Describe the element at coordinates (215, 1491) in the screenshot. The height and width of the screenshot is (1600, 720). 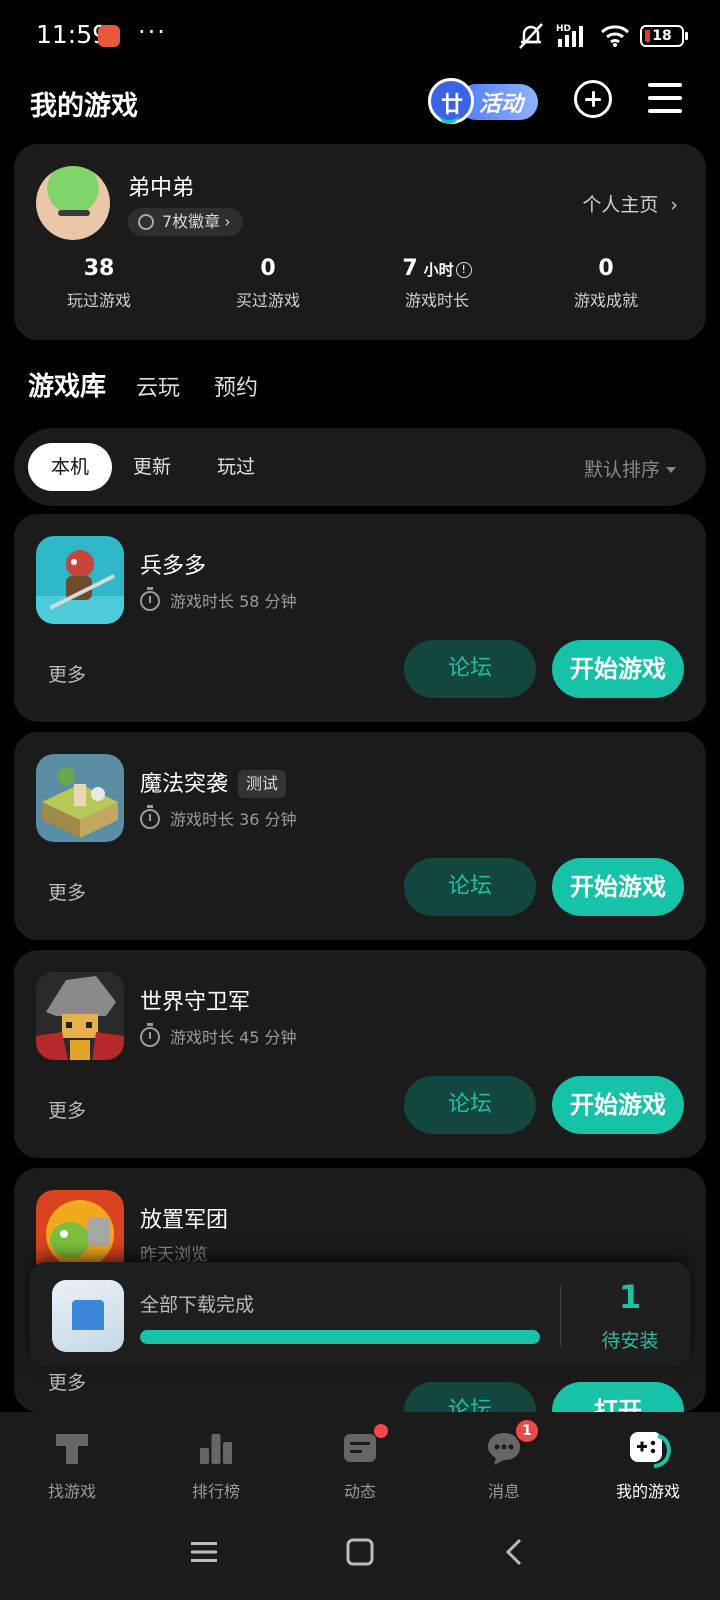
I see `nav-label: 排行榜` at that location.